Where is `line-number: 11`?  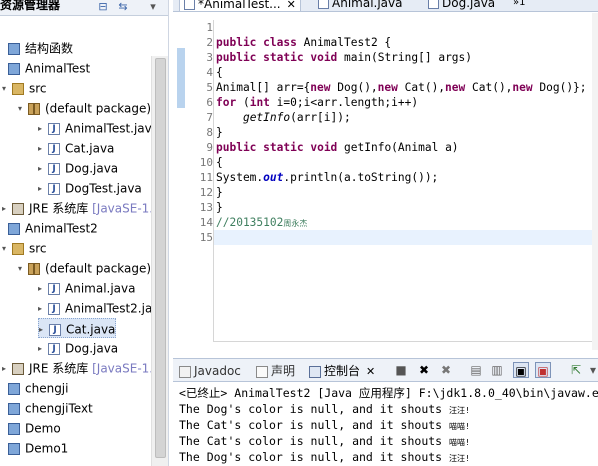
line-number: 11 is located at coordinates (206, 177).